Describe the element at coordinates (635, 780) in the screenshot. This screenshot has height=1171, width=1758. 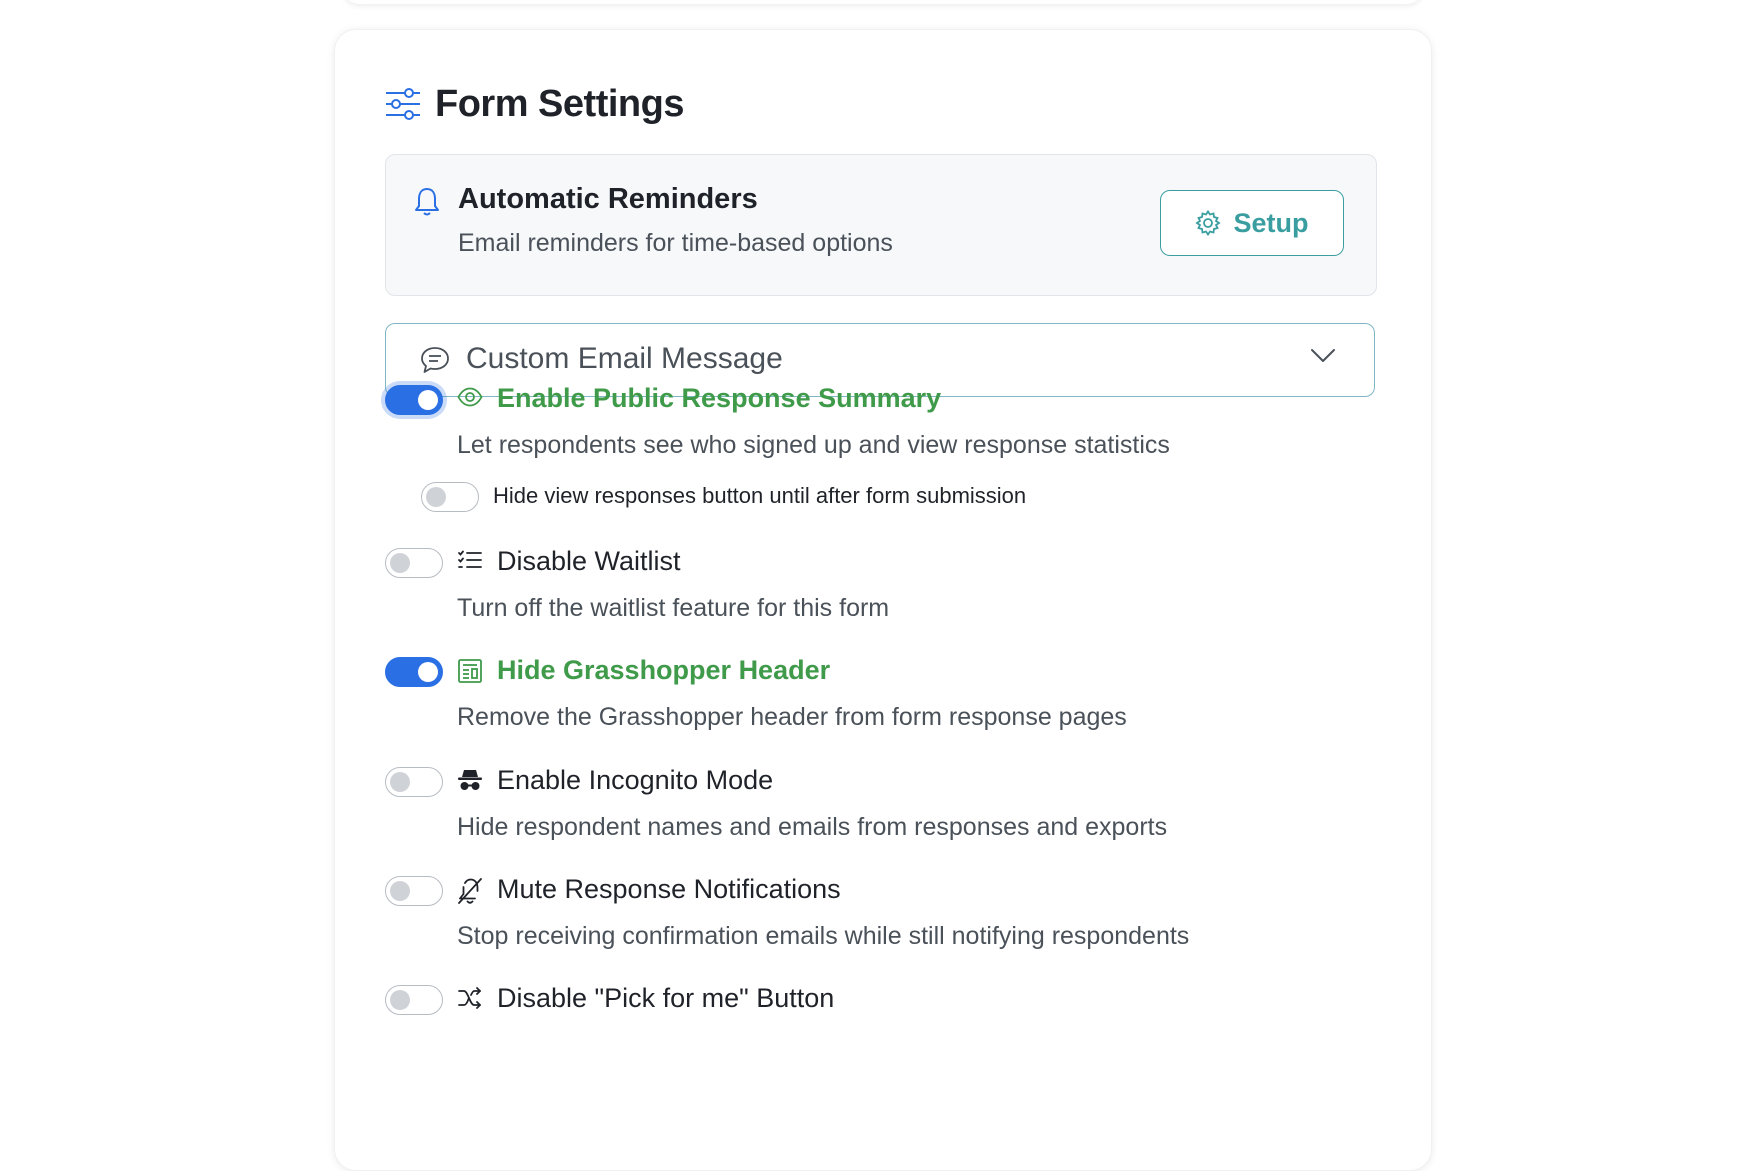
I see `incognito-mode-label: Enable Incognito Mode` at that location.